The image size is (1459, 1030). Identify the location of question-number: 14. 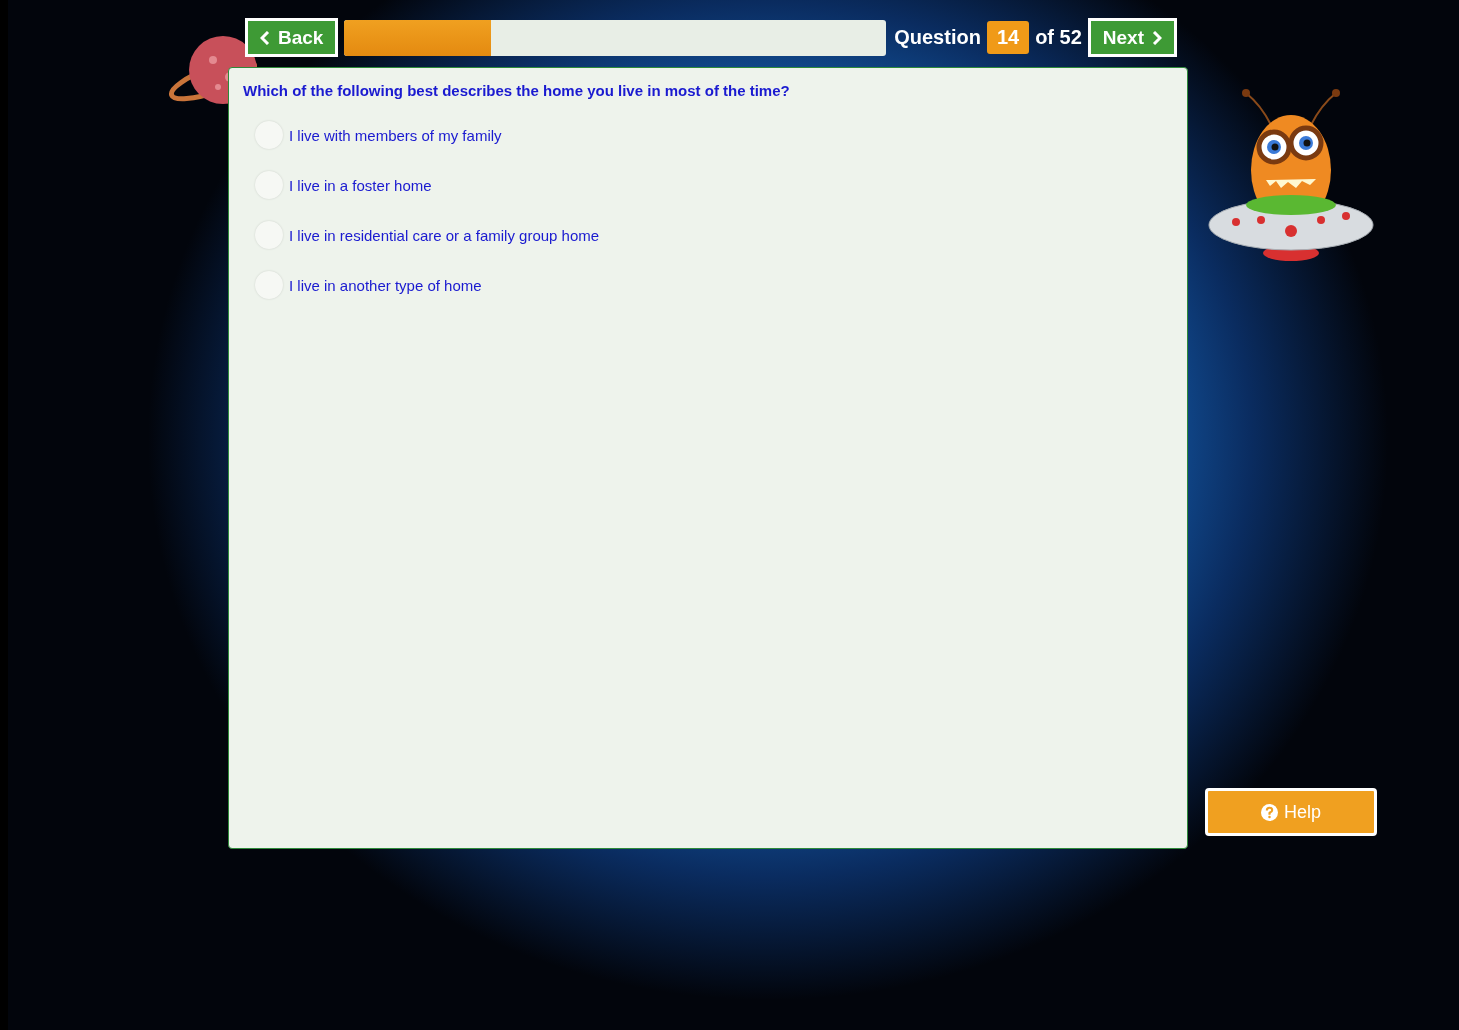
(1008, 37).